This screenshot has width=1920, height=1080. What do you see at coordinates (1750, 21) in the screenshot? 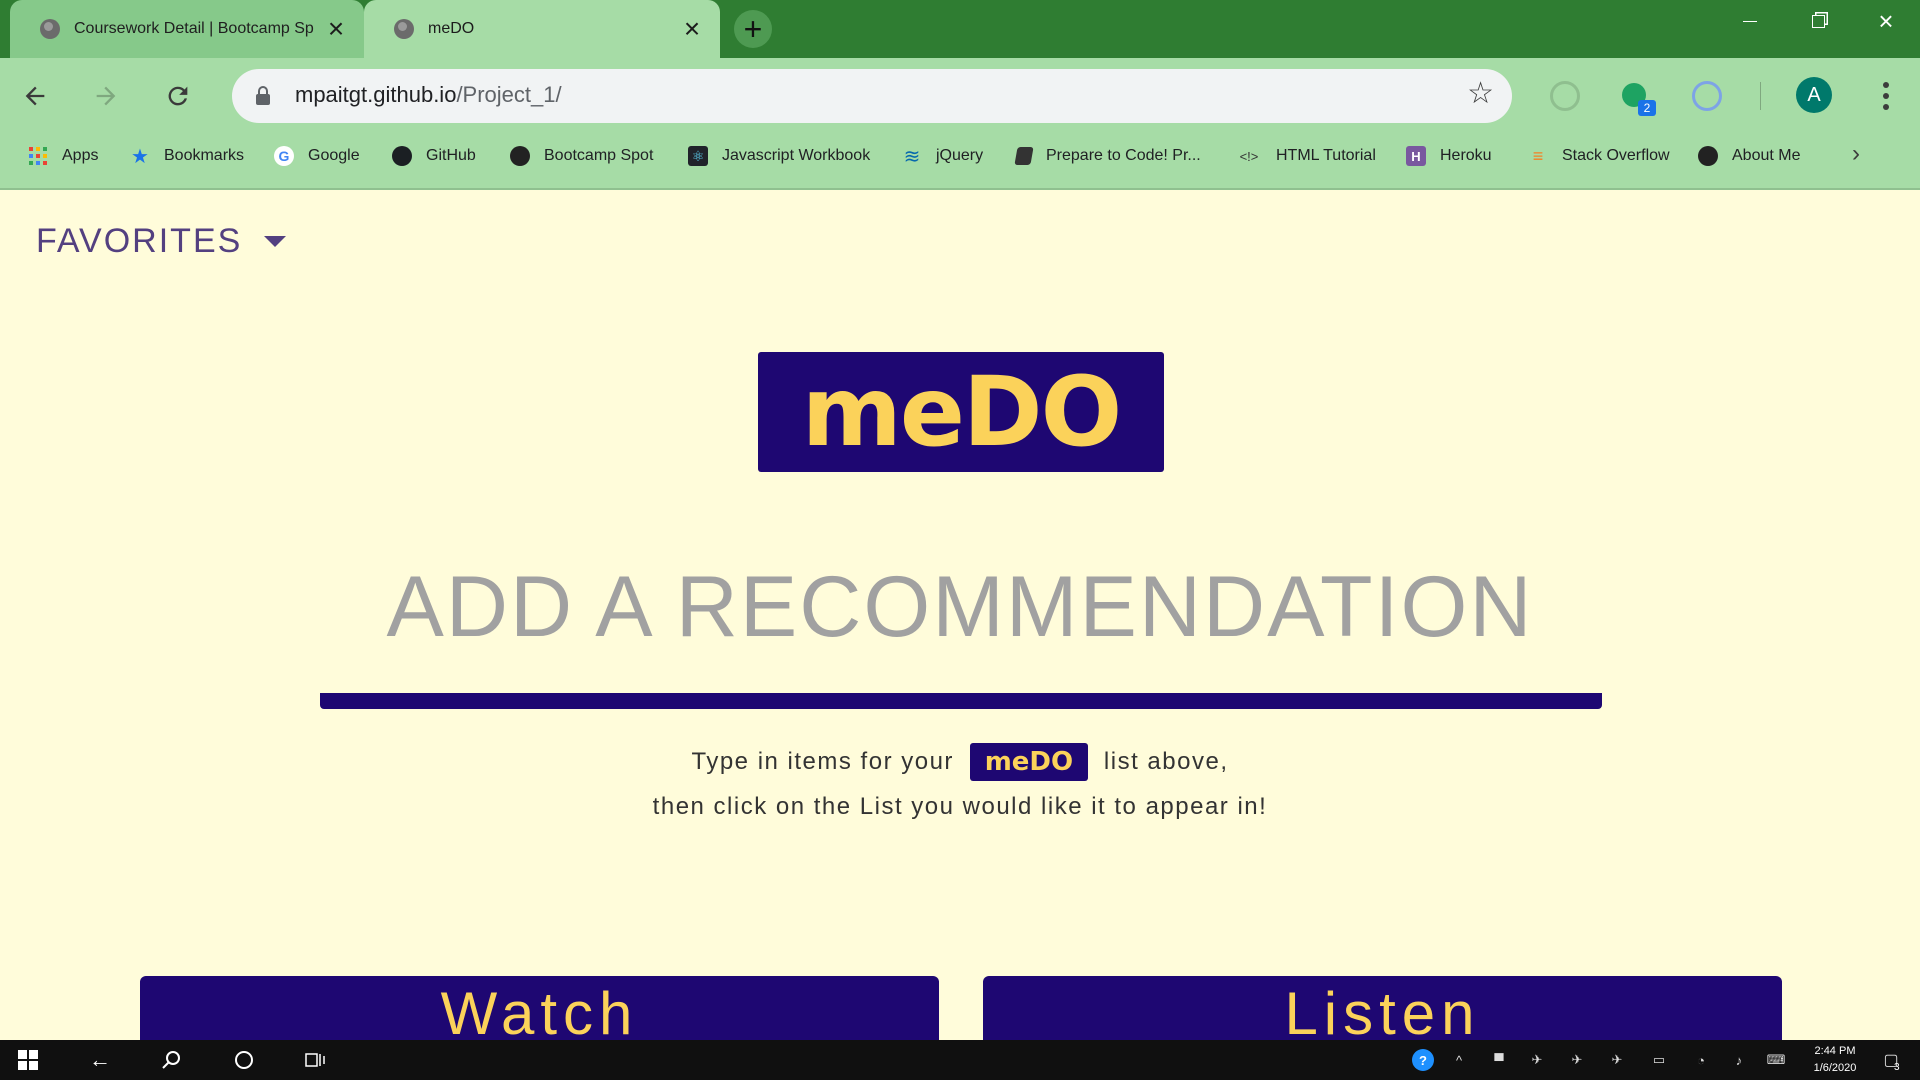
I see `minimize-icon` at bounding box center [1750, 21].